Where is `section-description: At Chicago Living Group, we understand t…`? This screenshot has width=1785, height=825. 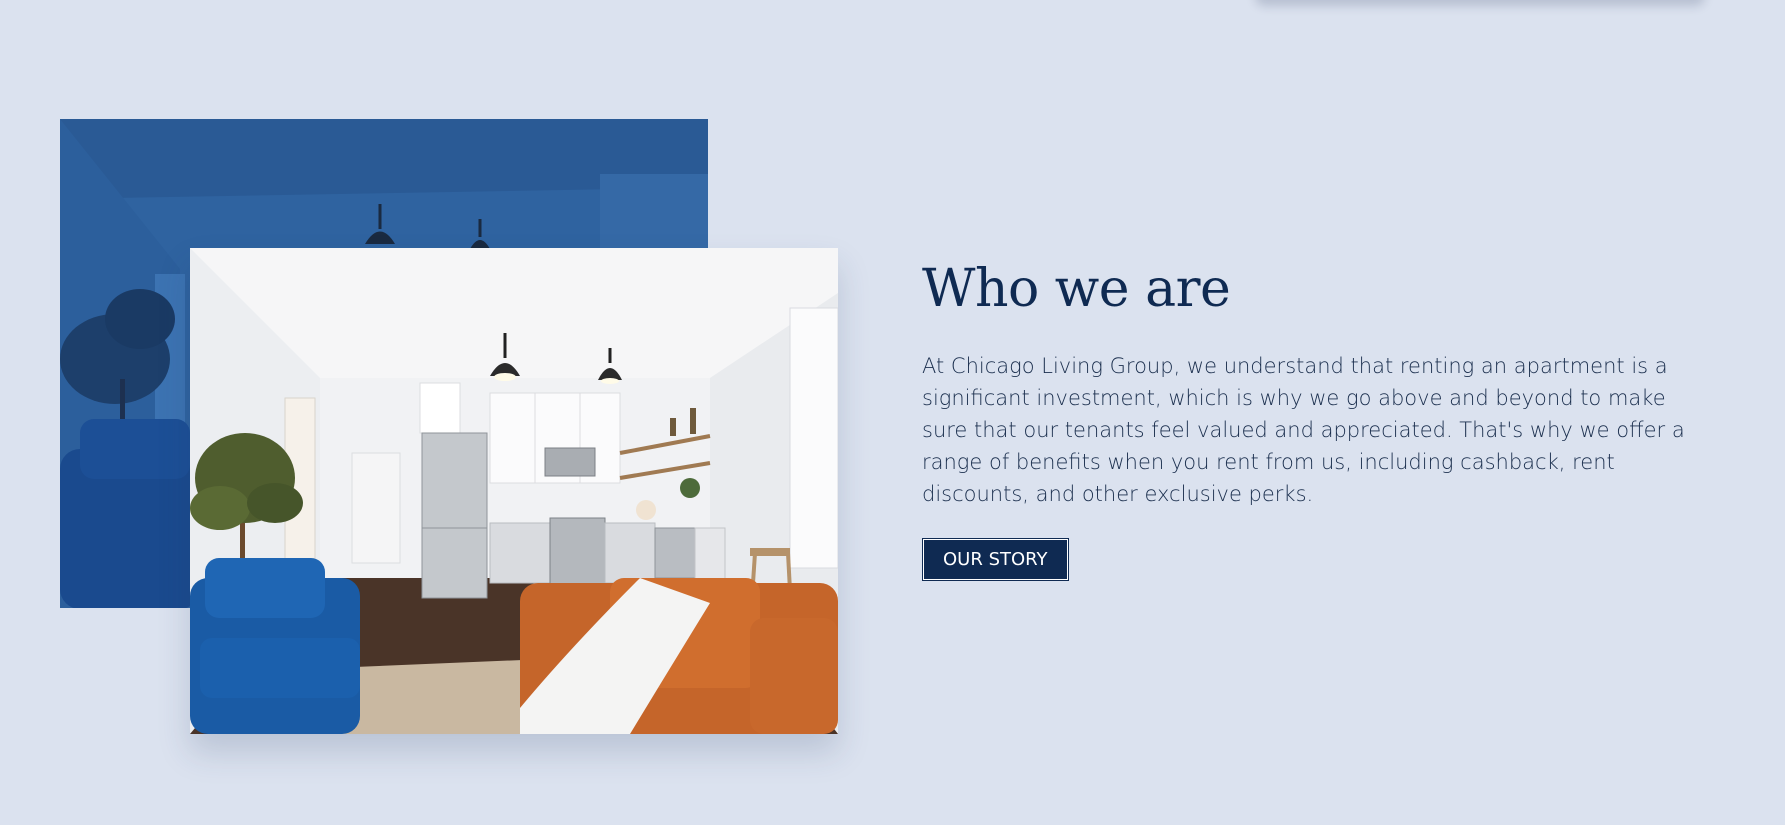
section-description: At Chicago Living Group, we understand t… is located at coordinates (1303, 430).